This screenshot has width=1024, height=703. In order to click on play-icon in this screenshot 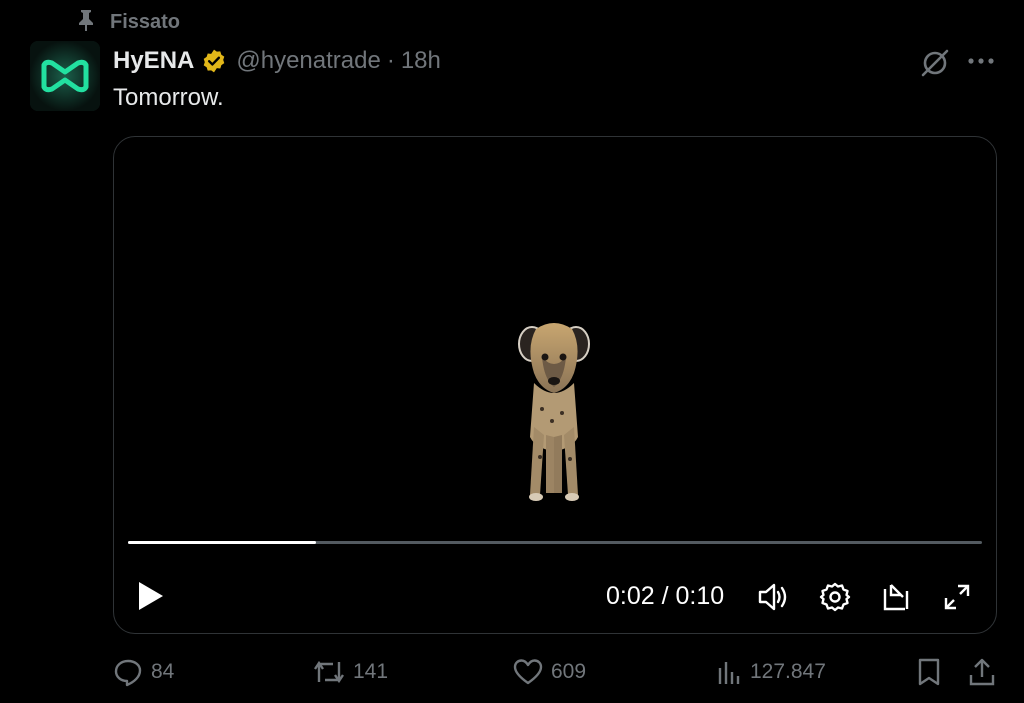, I will do `click(151, 596)`.